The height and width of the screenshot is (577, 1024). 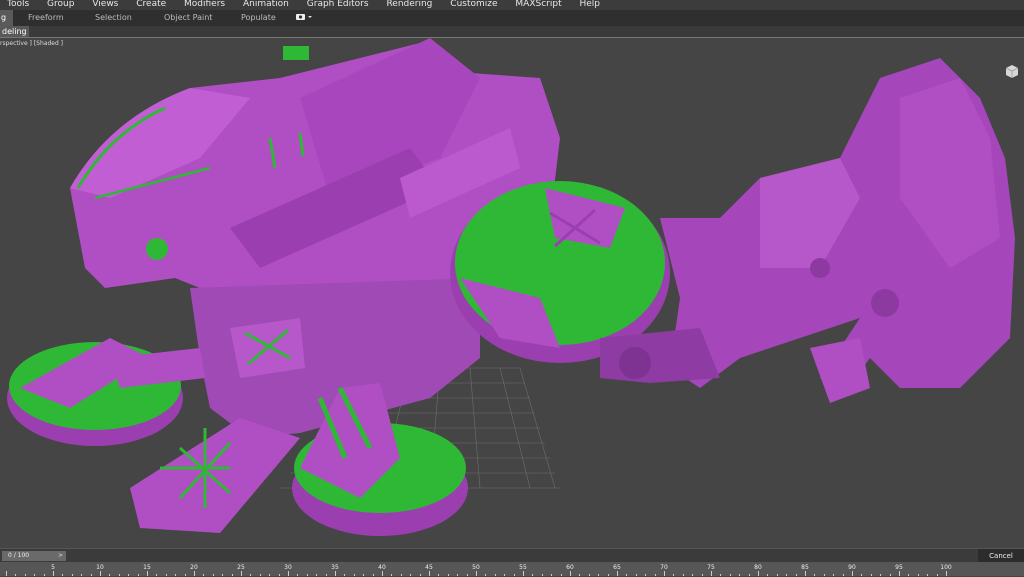 What do you see at coordinates (194, 567) in the screenshot?
I see `ruler-label: 20` at bounding box center [194, 567].